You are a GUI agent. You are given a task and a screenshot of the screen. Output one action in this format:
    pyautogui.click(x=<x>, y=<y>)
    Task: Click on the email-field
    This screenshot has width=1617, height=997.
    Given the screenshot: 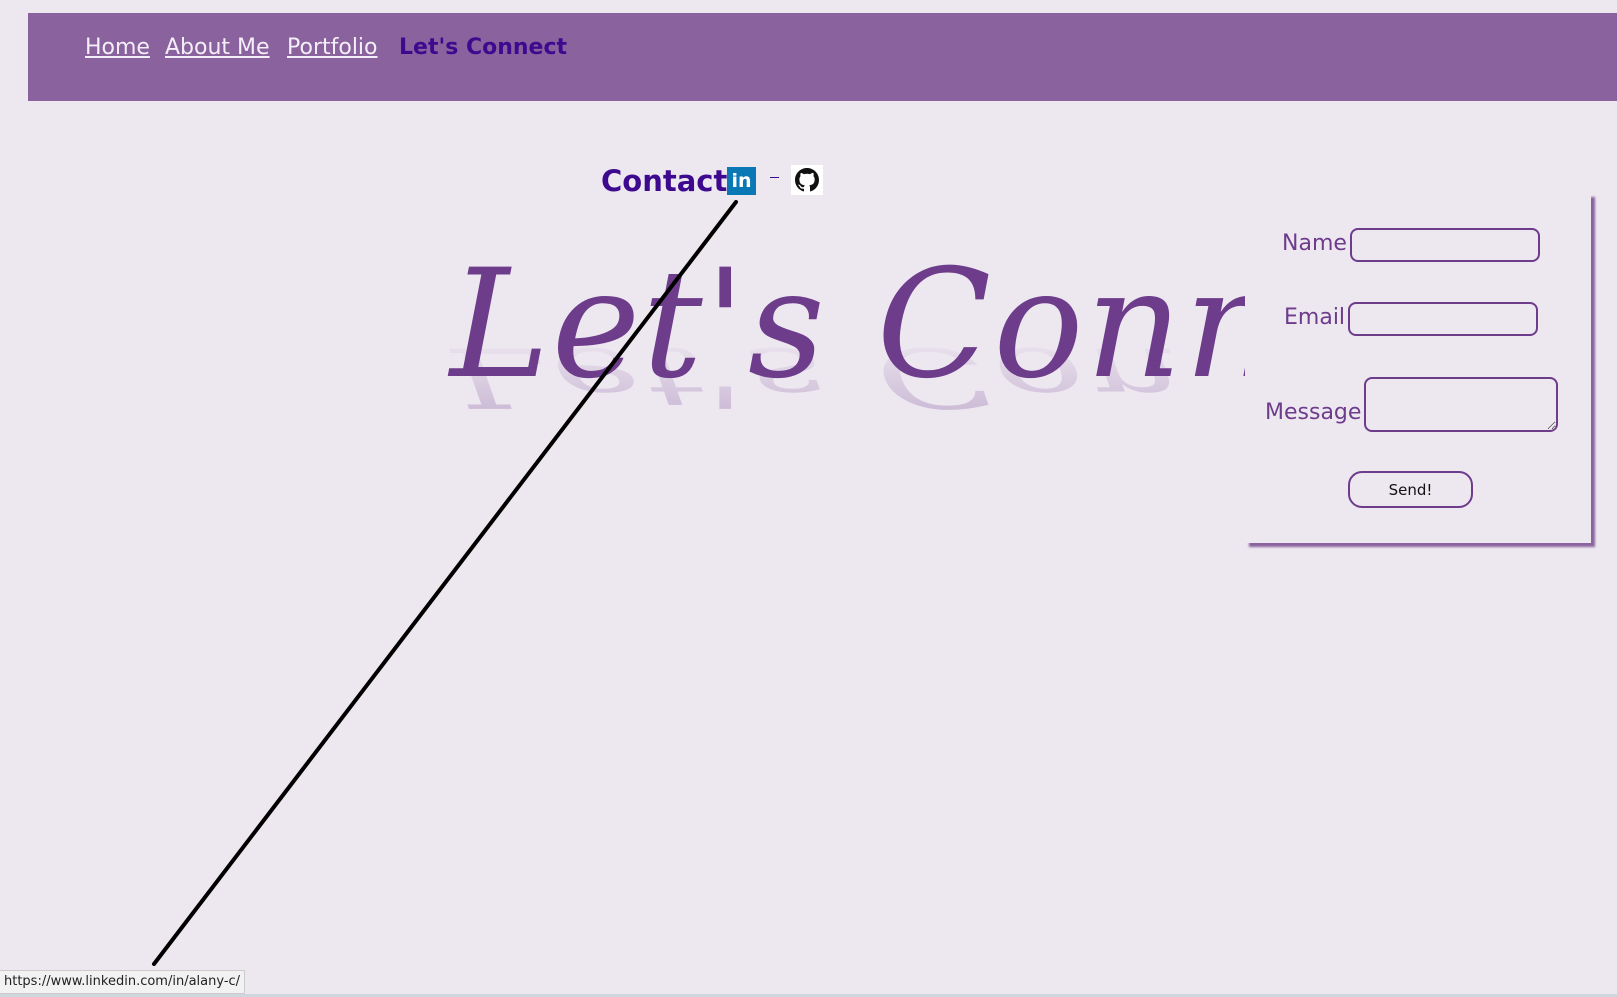 What is the action you would take?
    pyautogui.click(x=1443, y=319)
    